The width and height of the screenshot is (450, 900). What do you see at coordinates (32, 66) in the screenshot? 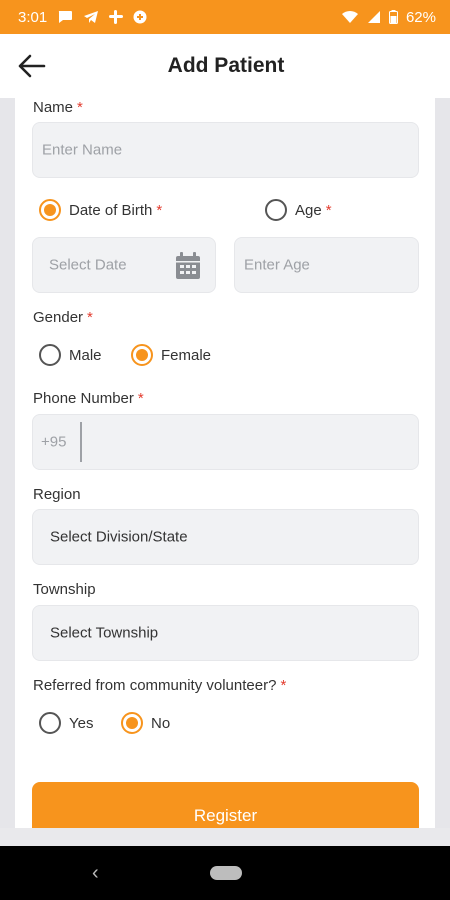
I see `arrow-left-icon` at bounding box center [32, 66].